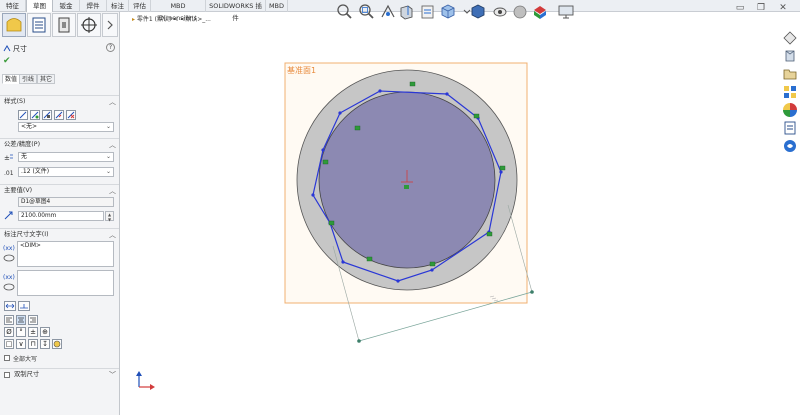 The image size is (800, 415). Describe the element at coordinates (790, 92) in the screenshot. I see `view-palette-icon` at that location.